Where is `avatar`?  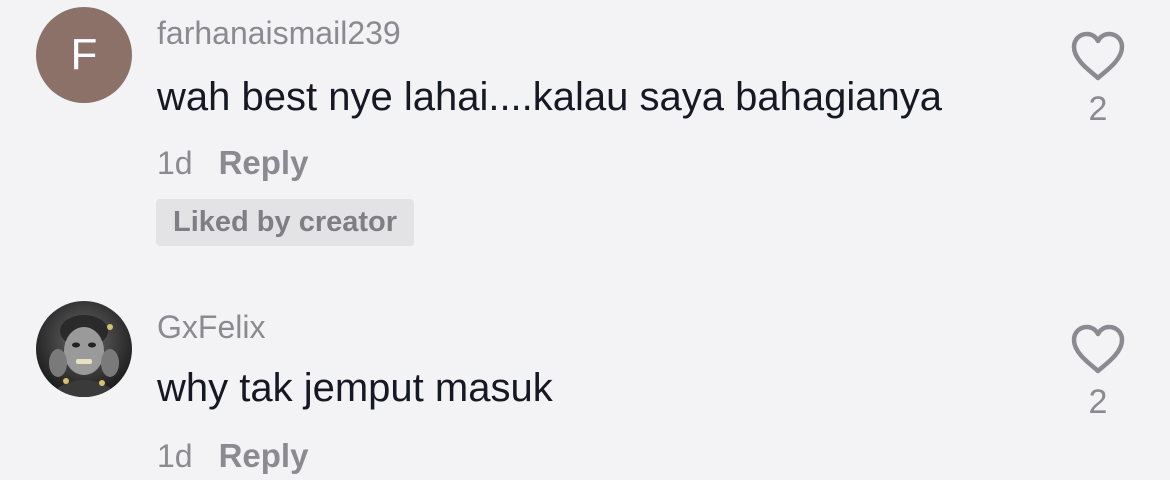
avatar is located at coordinates (84, 349).